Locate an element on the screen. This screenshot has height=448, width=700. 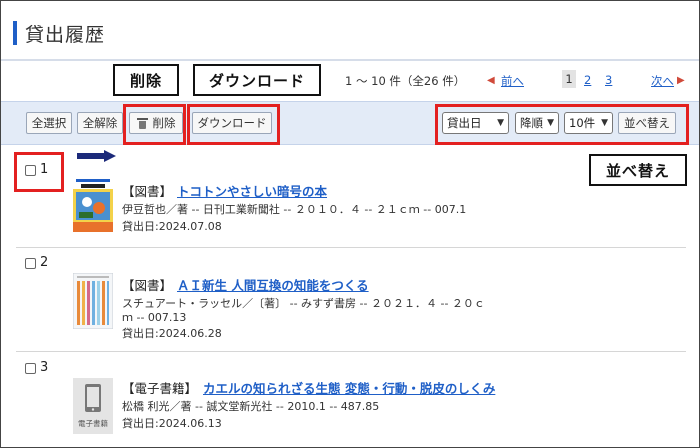
item-number: 2 is located at coordinates (44, 262).